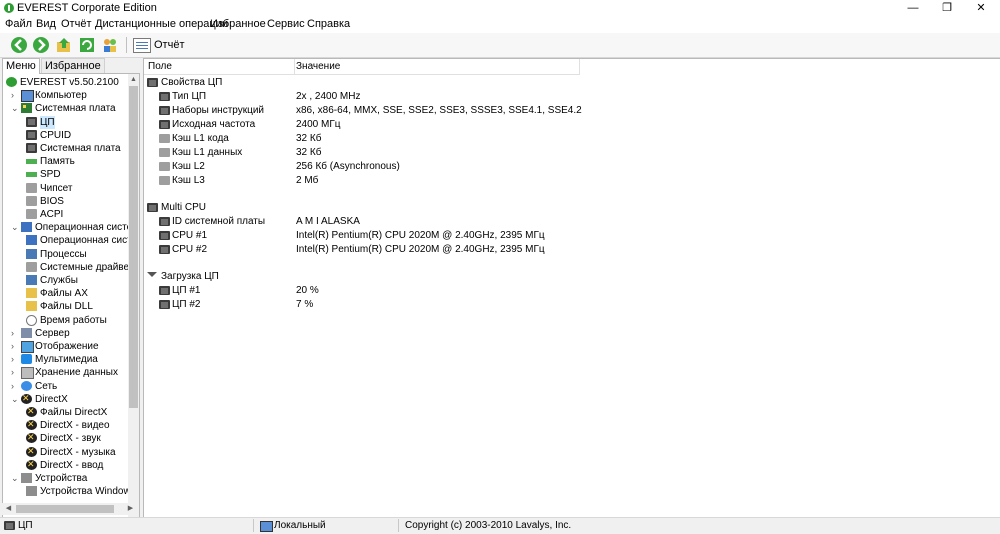  Describe the element at coordinates (52, 201) in the screenshot. I see `tree-item-label: BIOS` at that location.